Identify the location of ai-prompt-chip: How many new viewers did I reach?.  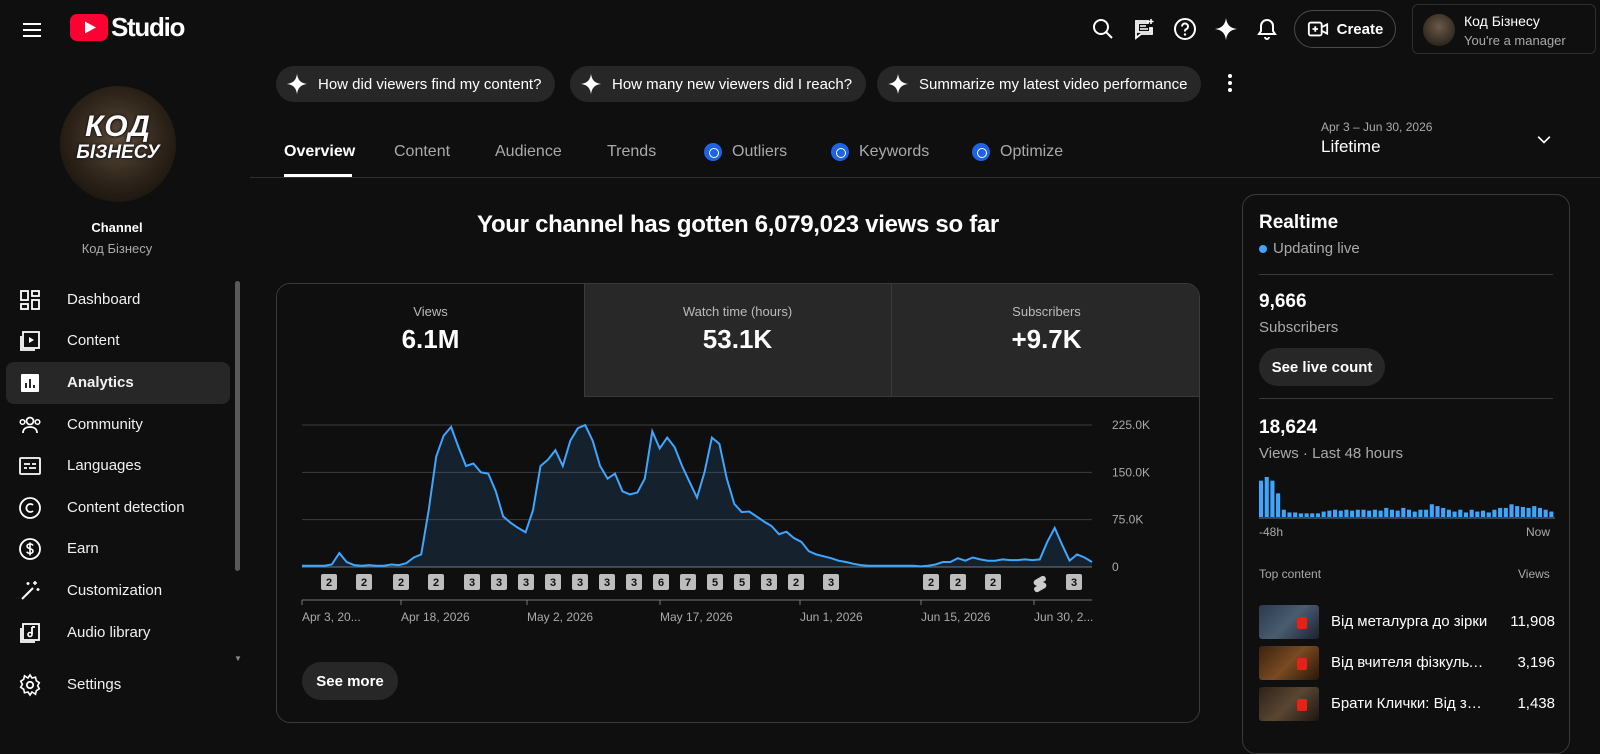
(718, 84).